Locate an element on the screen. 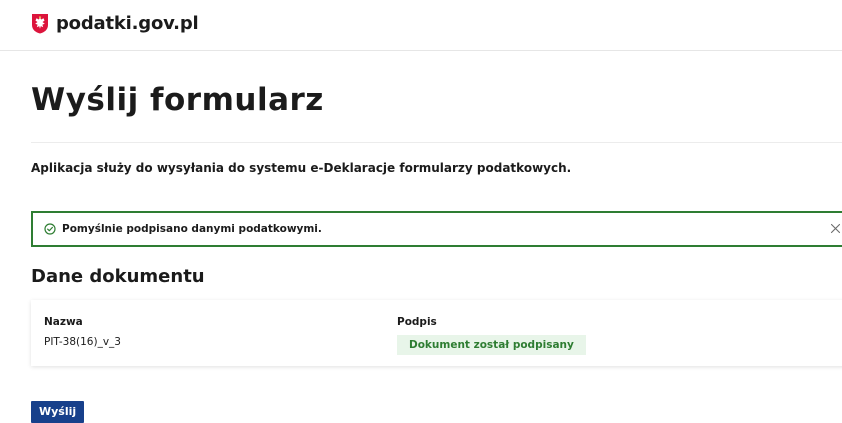  page-title: Wyślij formularz is located at coordinates (177, 100).